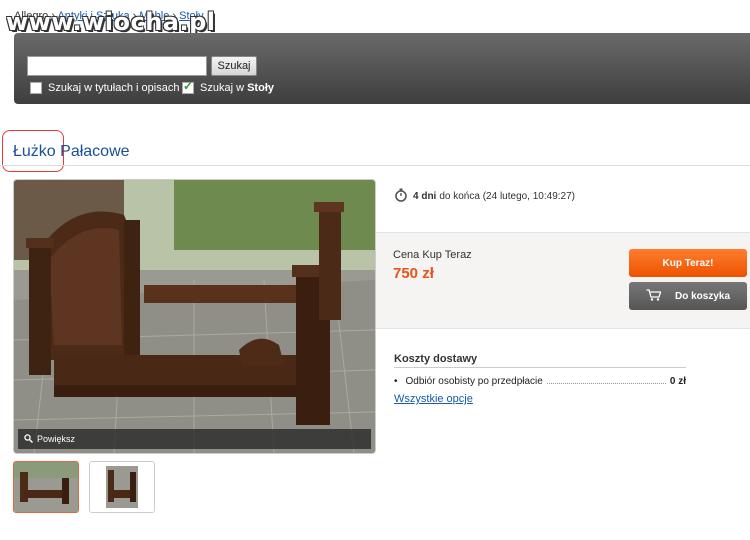 The height and width of the screenshot is (540, 750). I want to click on magnifier-icon, so click(29, 439).